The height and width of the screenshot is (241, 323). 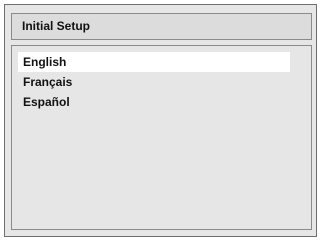 What do you see at coordinates (161, 26) in the screenshot?
I see `dialog-title: Initial Setup` at bounding box center [161, 26].